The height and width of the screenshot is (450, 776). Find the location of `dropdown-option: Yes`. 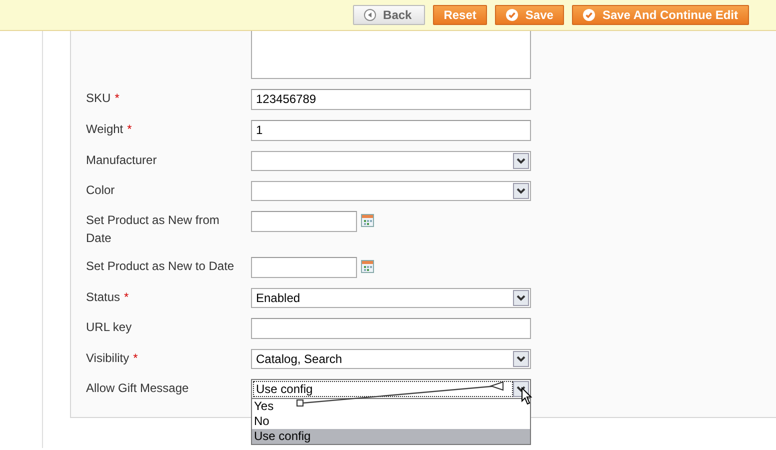

dropdown-option: Yes is located at coordinates (391, 406).